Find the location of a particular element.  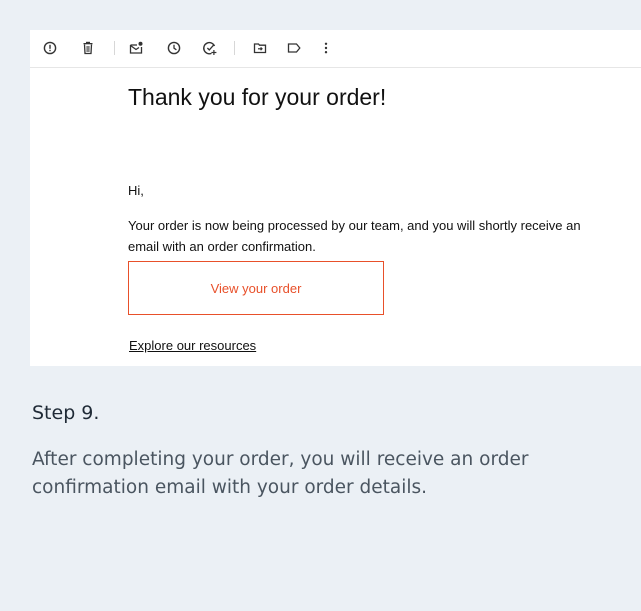

move-to-icon is located at coordinates (260, 48).